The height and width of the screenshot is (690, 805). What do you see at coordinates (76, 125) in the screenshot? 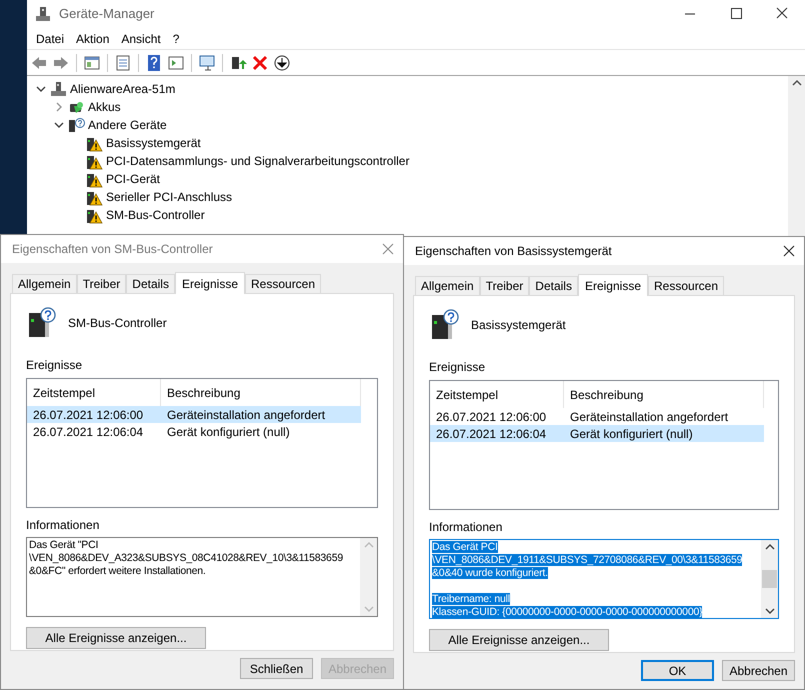
I see `unknown-device-icon` at bounding box center [76, 125].